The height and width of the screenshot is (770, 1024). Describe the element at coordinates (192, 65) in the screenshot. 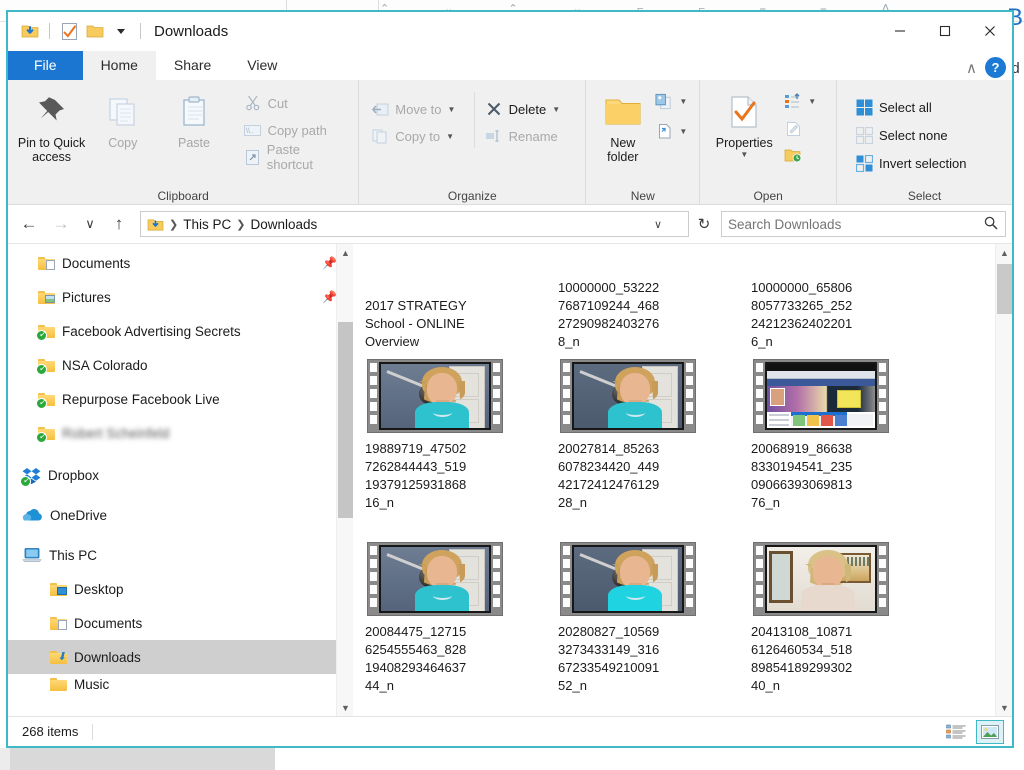

I see `tab-share: Share` at that location.